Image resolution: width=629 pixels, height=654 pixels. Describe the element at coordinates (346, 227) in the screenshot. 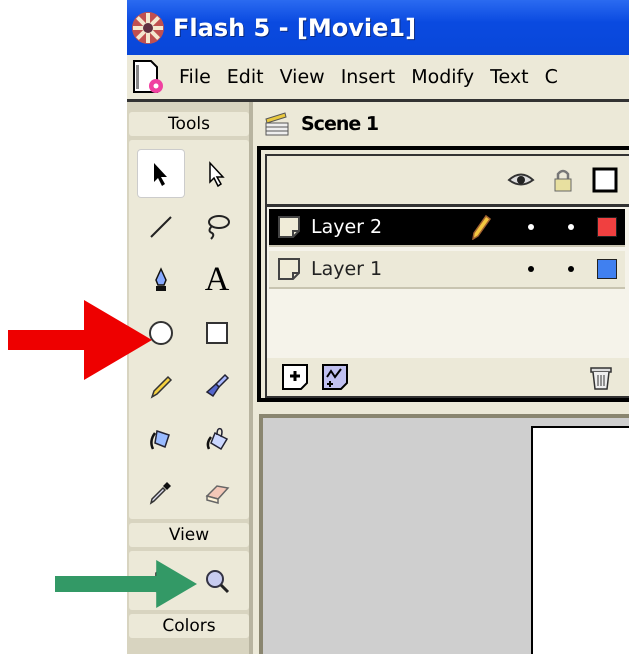

I see `layer-name: Layer 2` at that location.